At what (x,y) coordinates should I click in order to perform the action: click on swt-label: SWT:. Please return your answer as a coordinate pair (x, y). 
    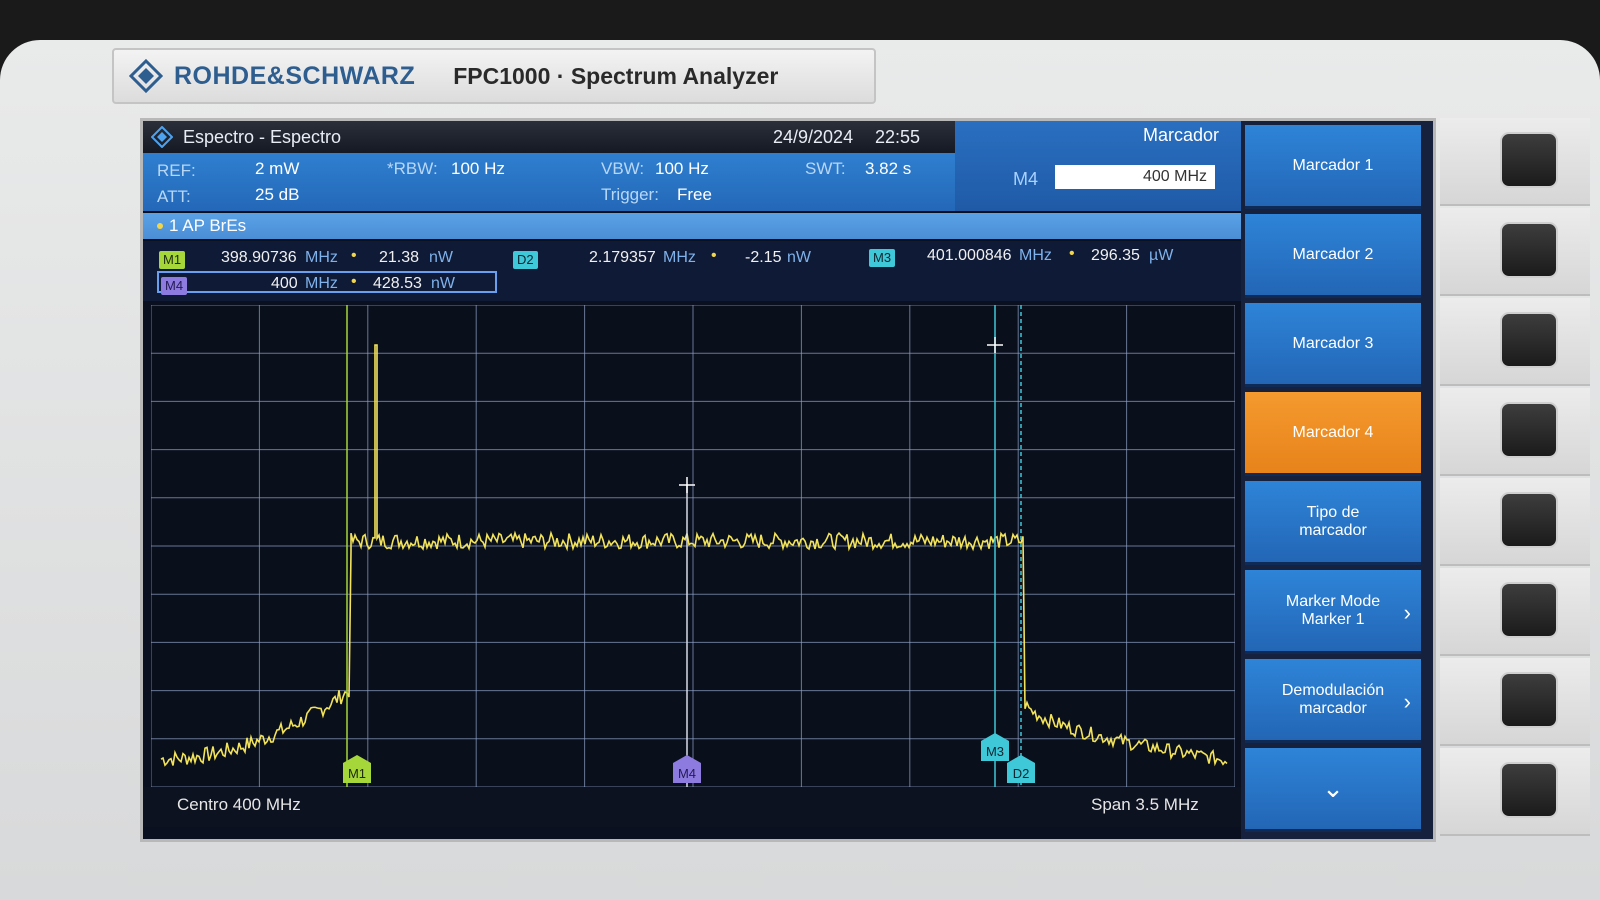
    Looking at the image, I should click on (825, 168).